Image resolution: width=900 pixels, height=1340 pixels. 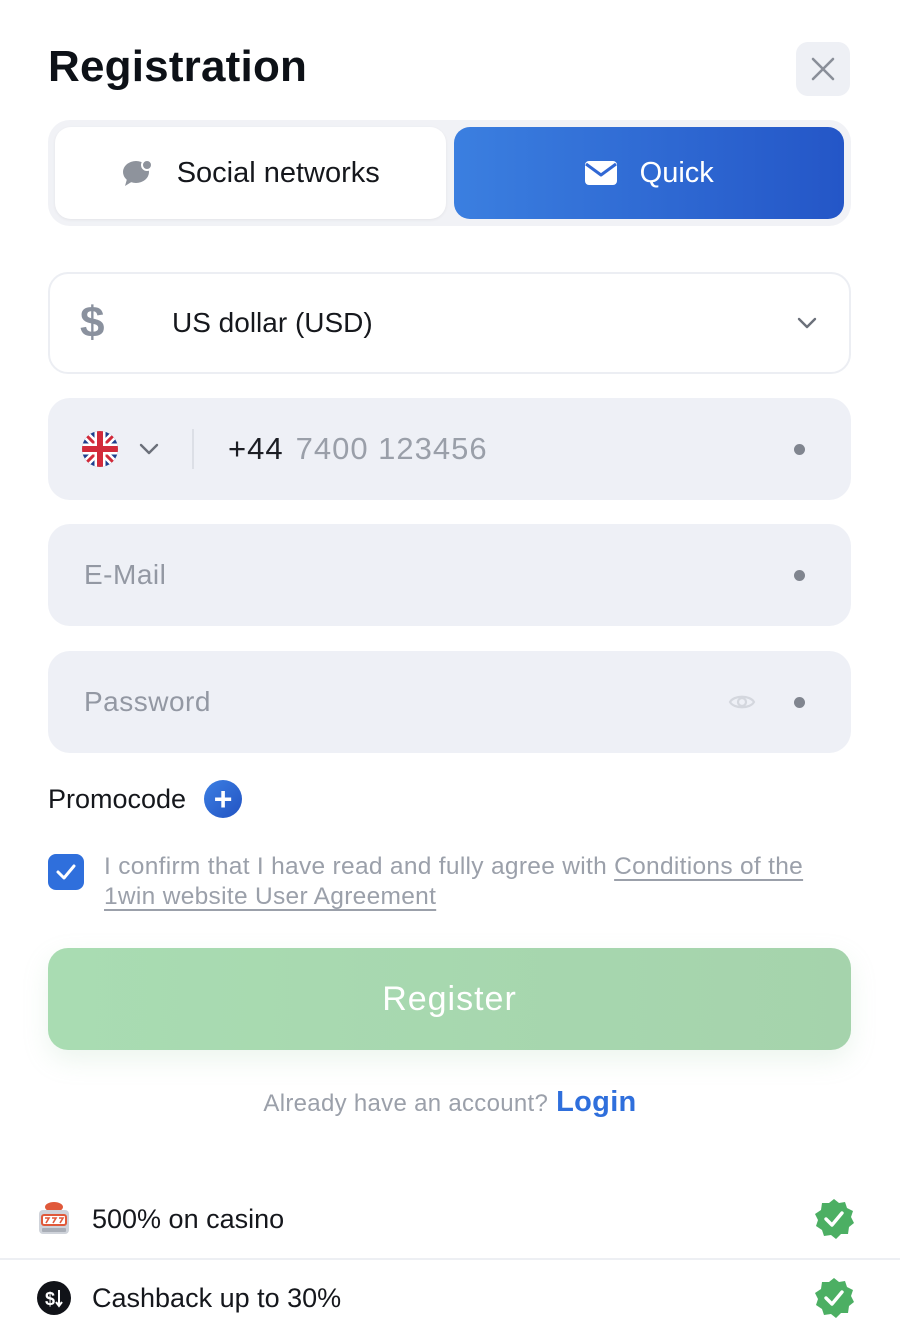 I want to click on uk-flag-icon, so click(x=100, y=449).